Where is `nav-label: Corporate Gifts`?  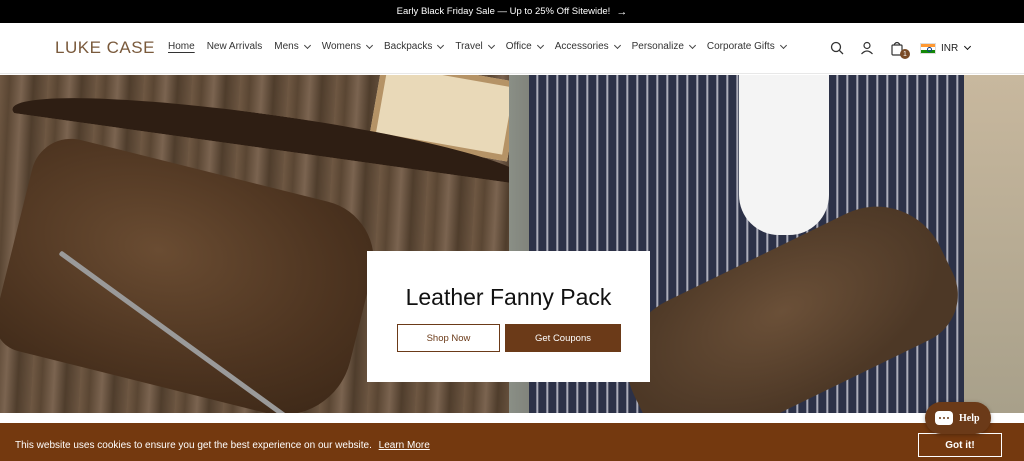 nav-label: Corporate Gifts is located at coordinates (740, 46).